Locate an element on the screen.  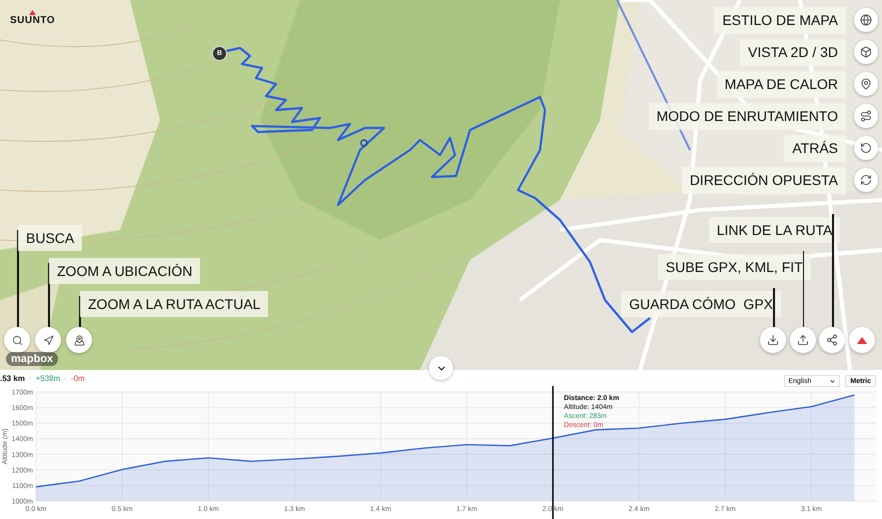
total-ascent: +538m is located at coordinates (48, 378).